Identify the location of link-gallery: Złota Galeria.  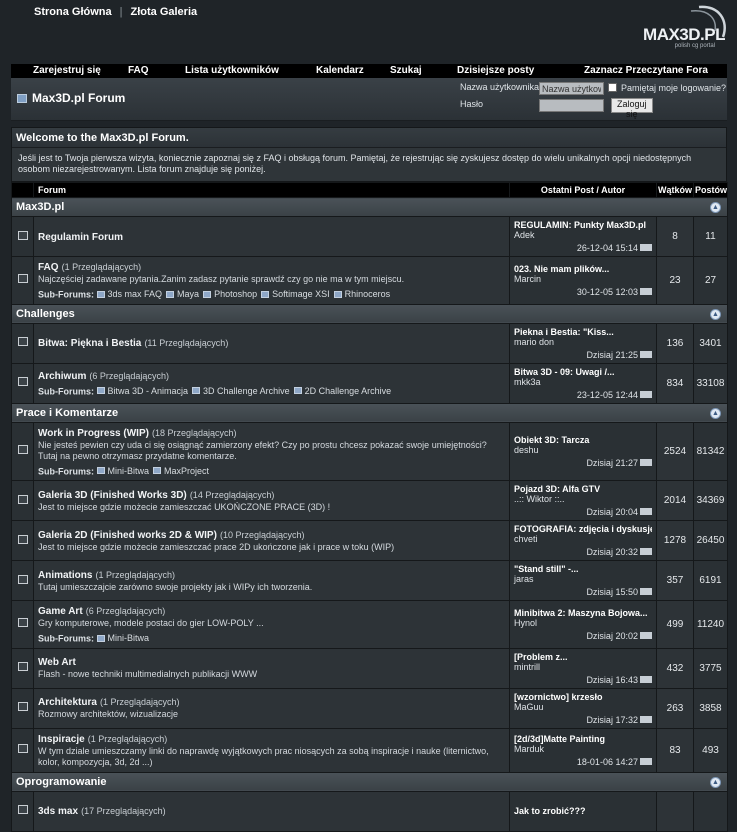
(163, 12).